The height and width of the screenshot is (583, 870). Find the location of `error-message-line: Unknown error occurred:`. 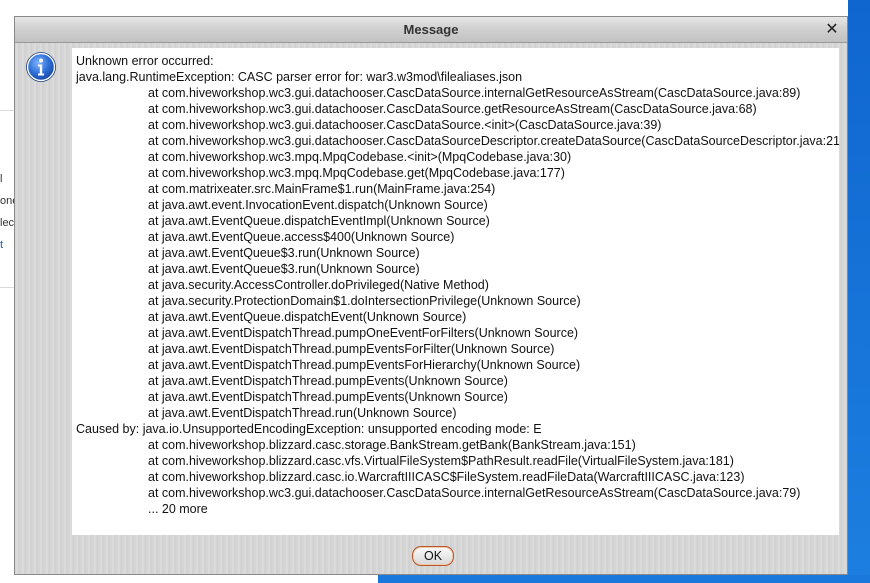

error-message-line: Unknown error occurred: is located at coordinates (145, 61).